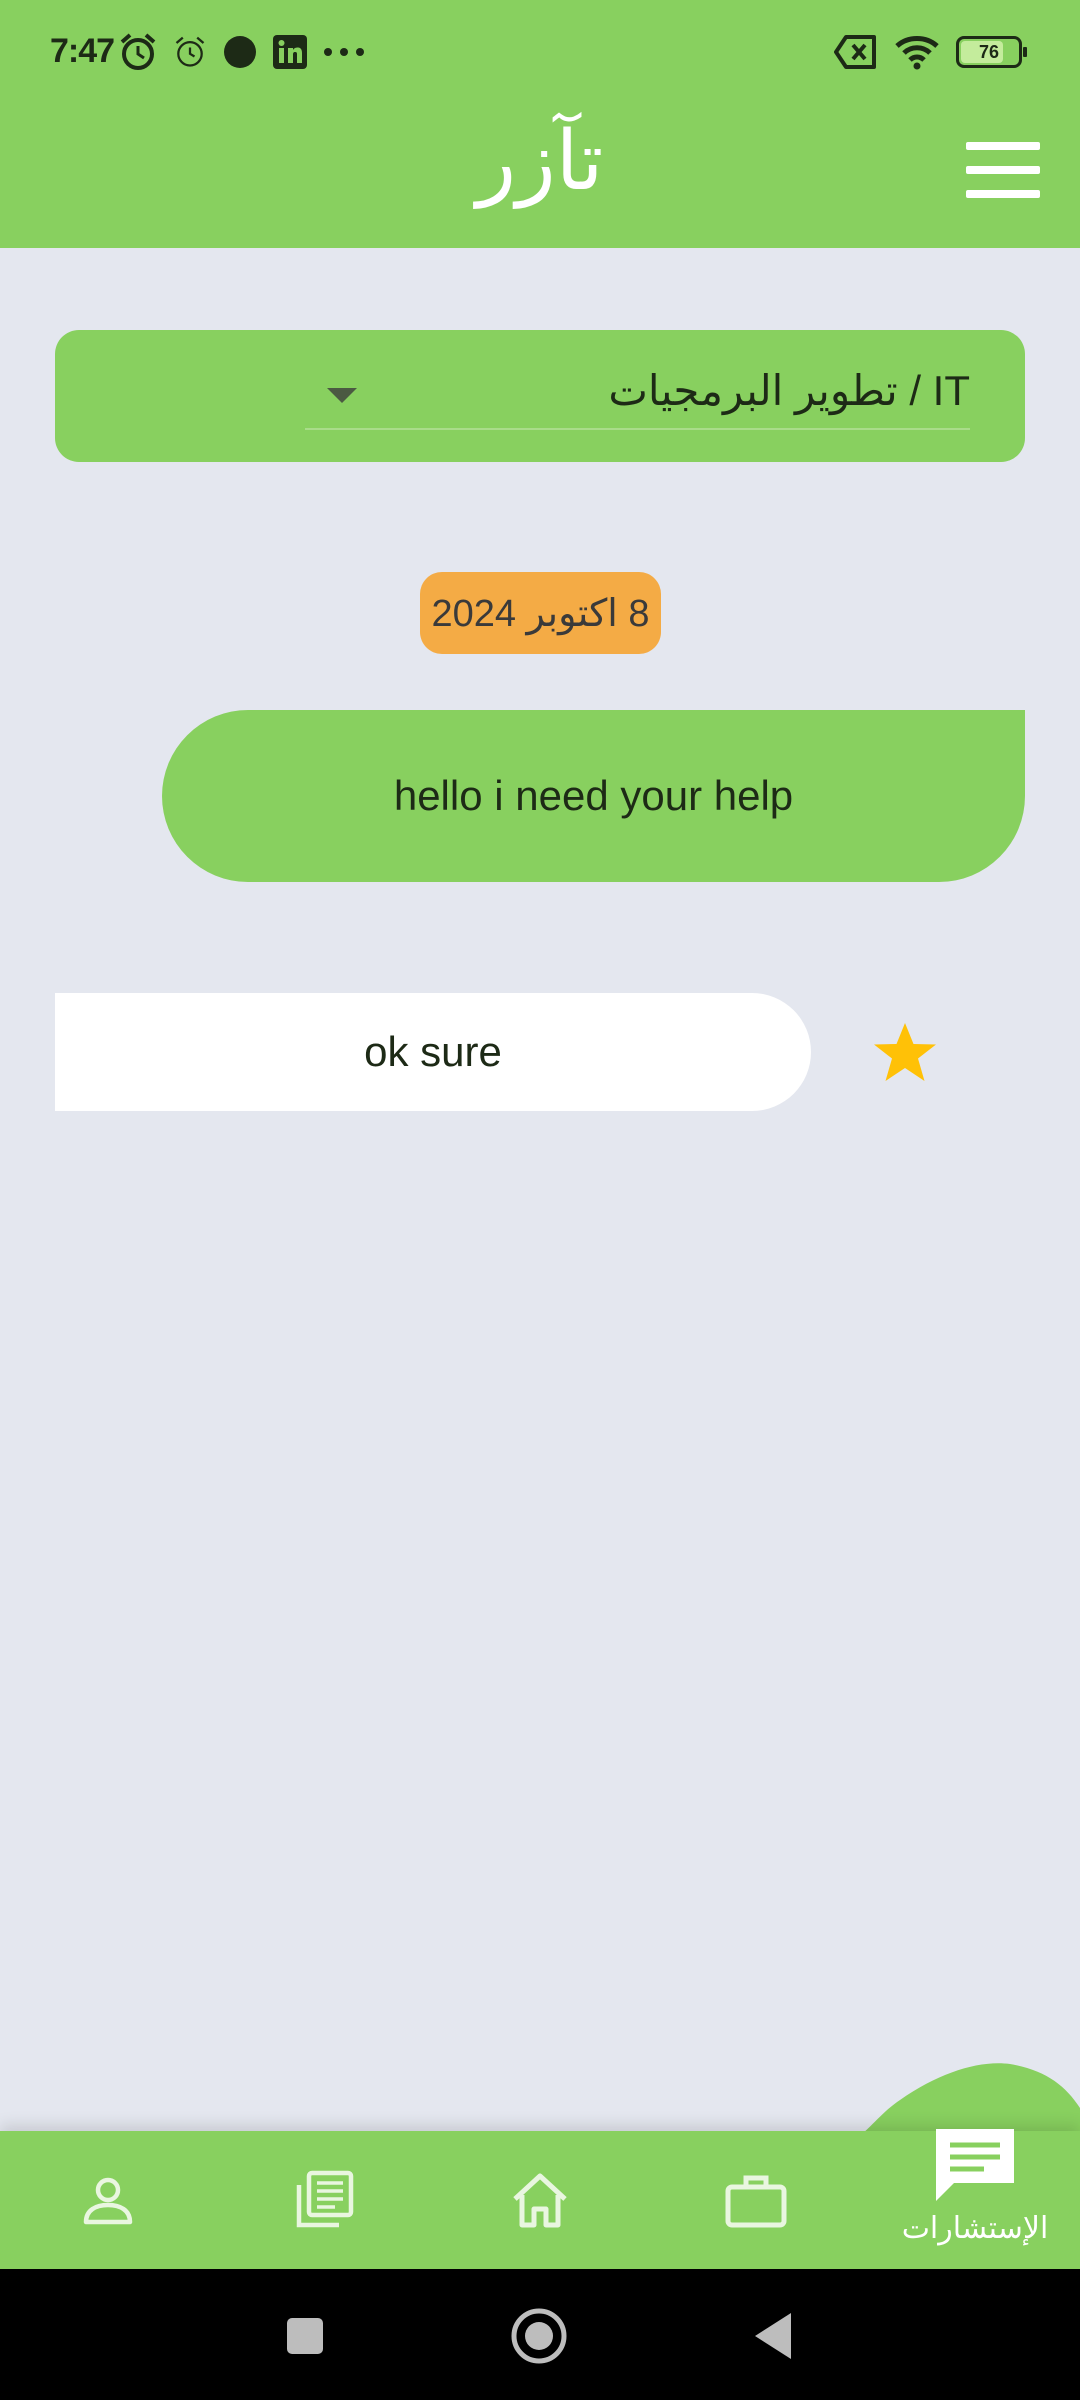  I want to click on back-button, so click(773, 2336).